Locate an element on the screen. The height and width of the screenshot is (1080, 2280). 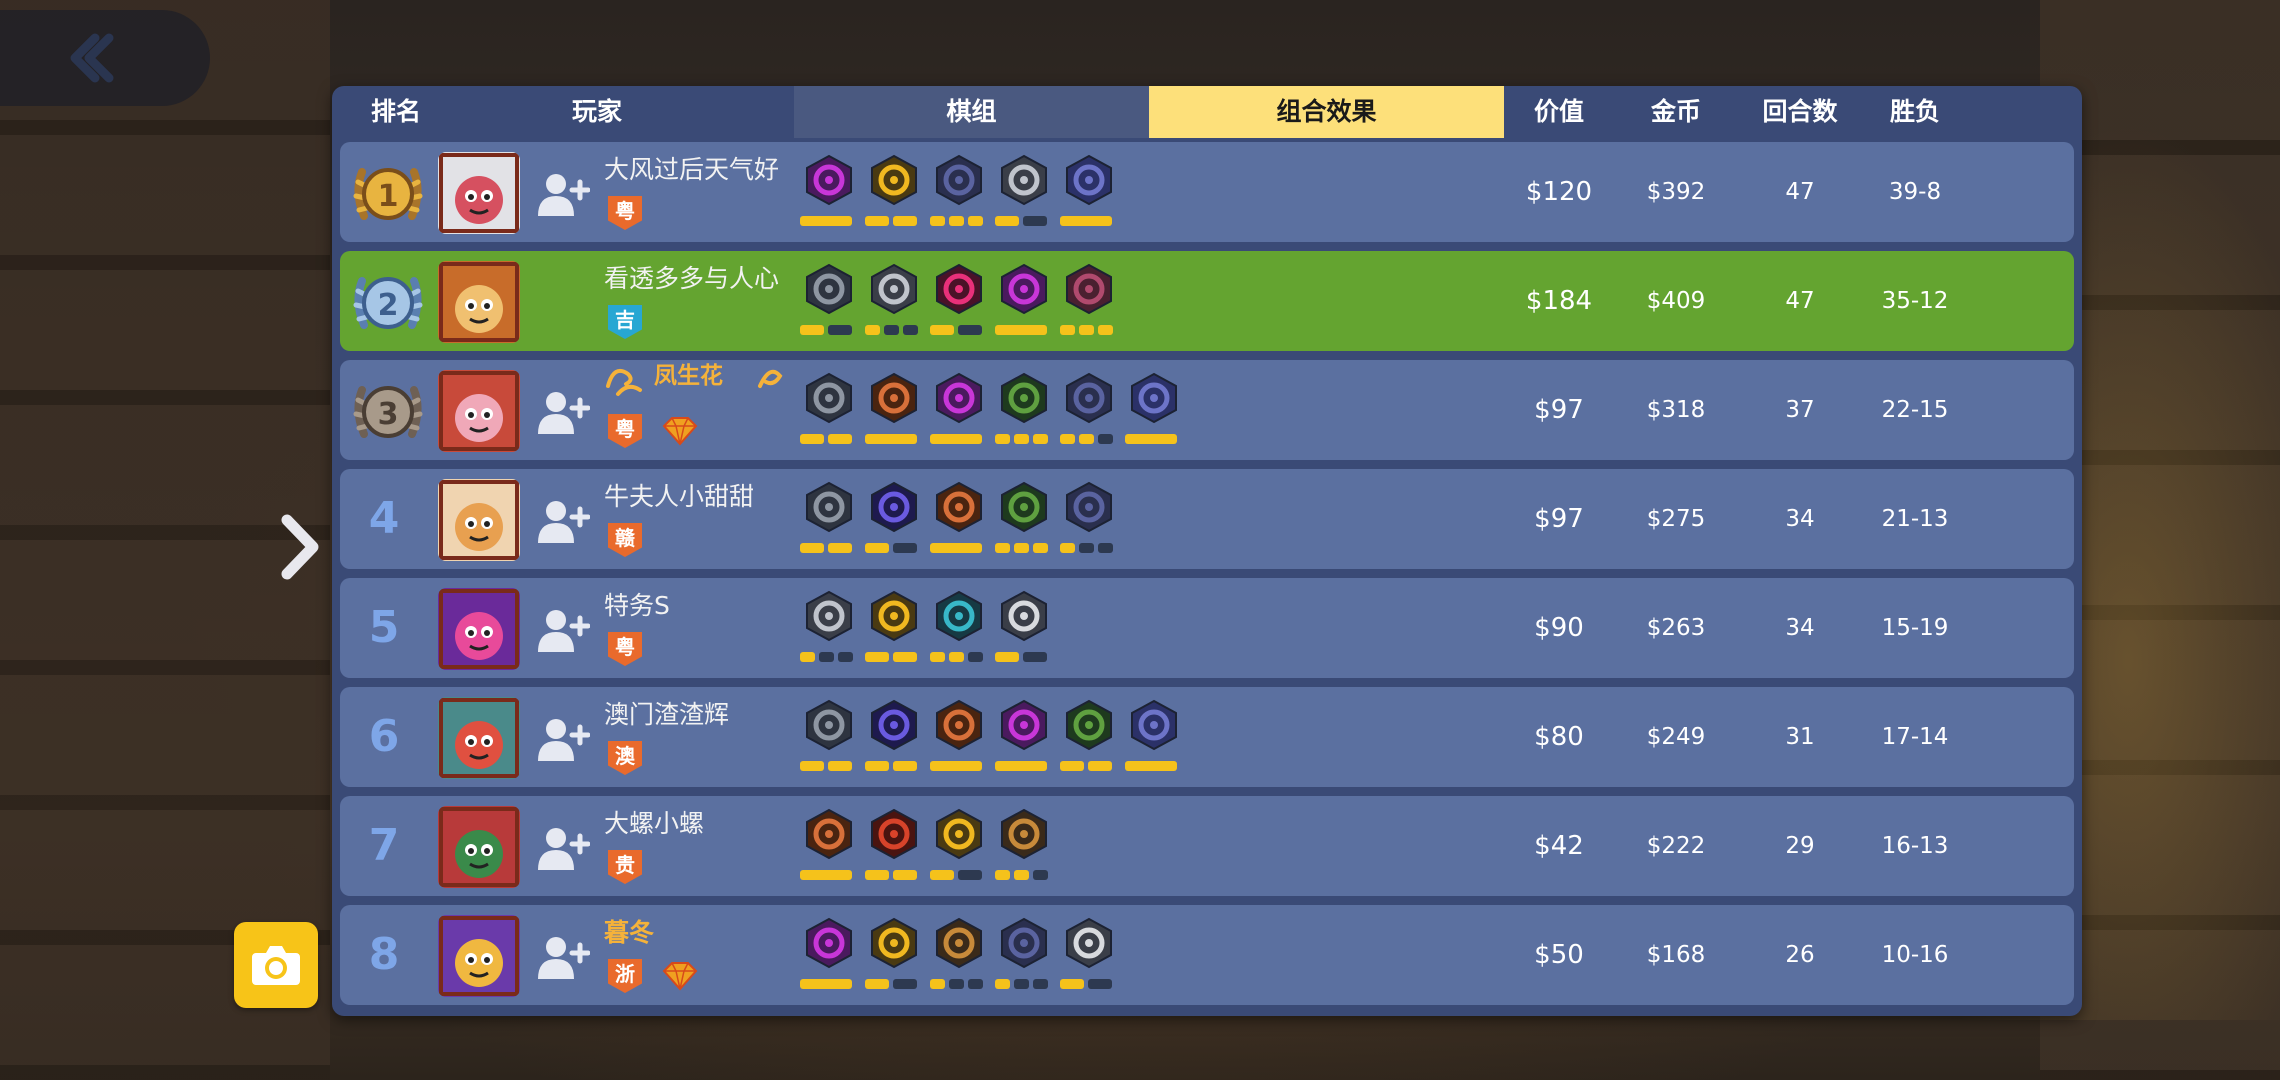
leaderboard-row: 2 看透多多与人心吉 $184 $409 47 35-12 is located at coordinates (1207, 301).